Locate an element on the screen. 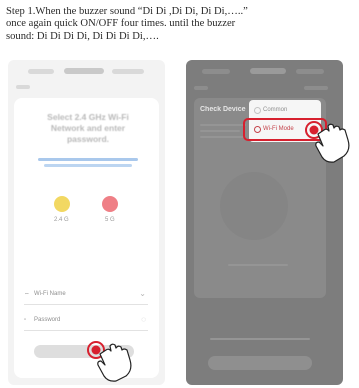 This screenshot has width=359, height=388. wifi-name-field: ⌔ Wi-Fi Name ⌄ is located at coordinates (86, 295).